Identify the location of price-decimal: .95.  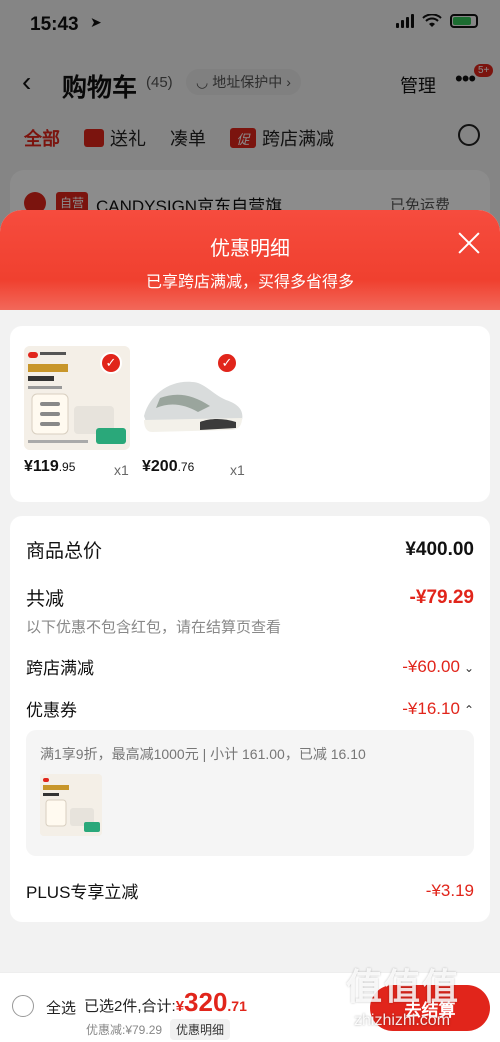
(67, 467).